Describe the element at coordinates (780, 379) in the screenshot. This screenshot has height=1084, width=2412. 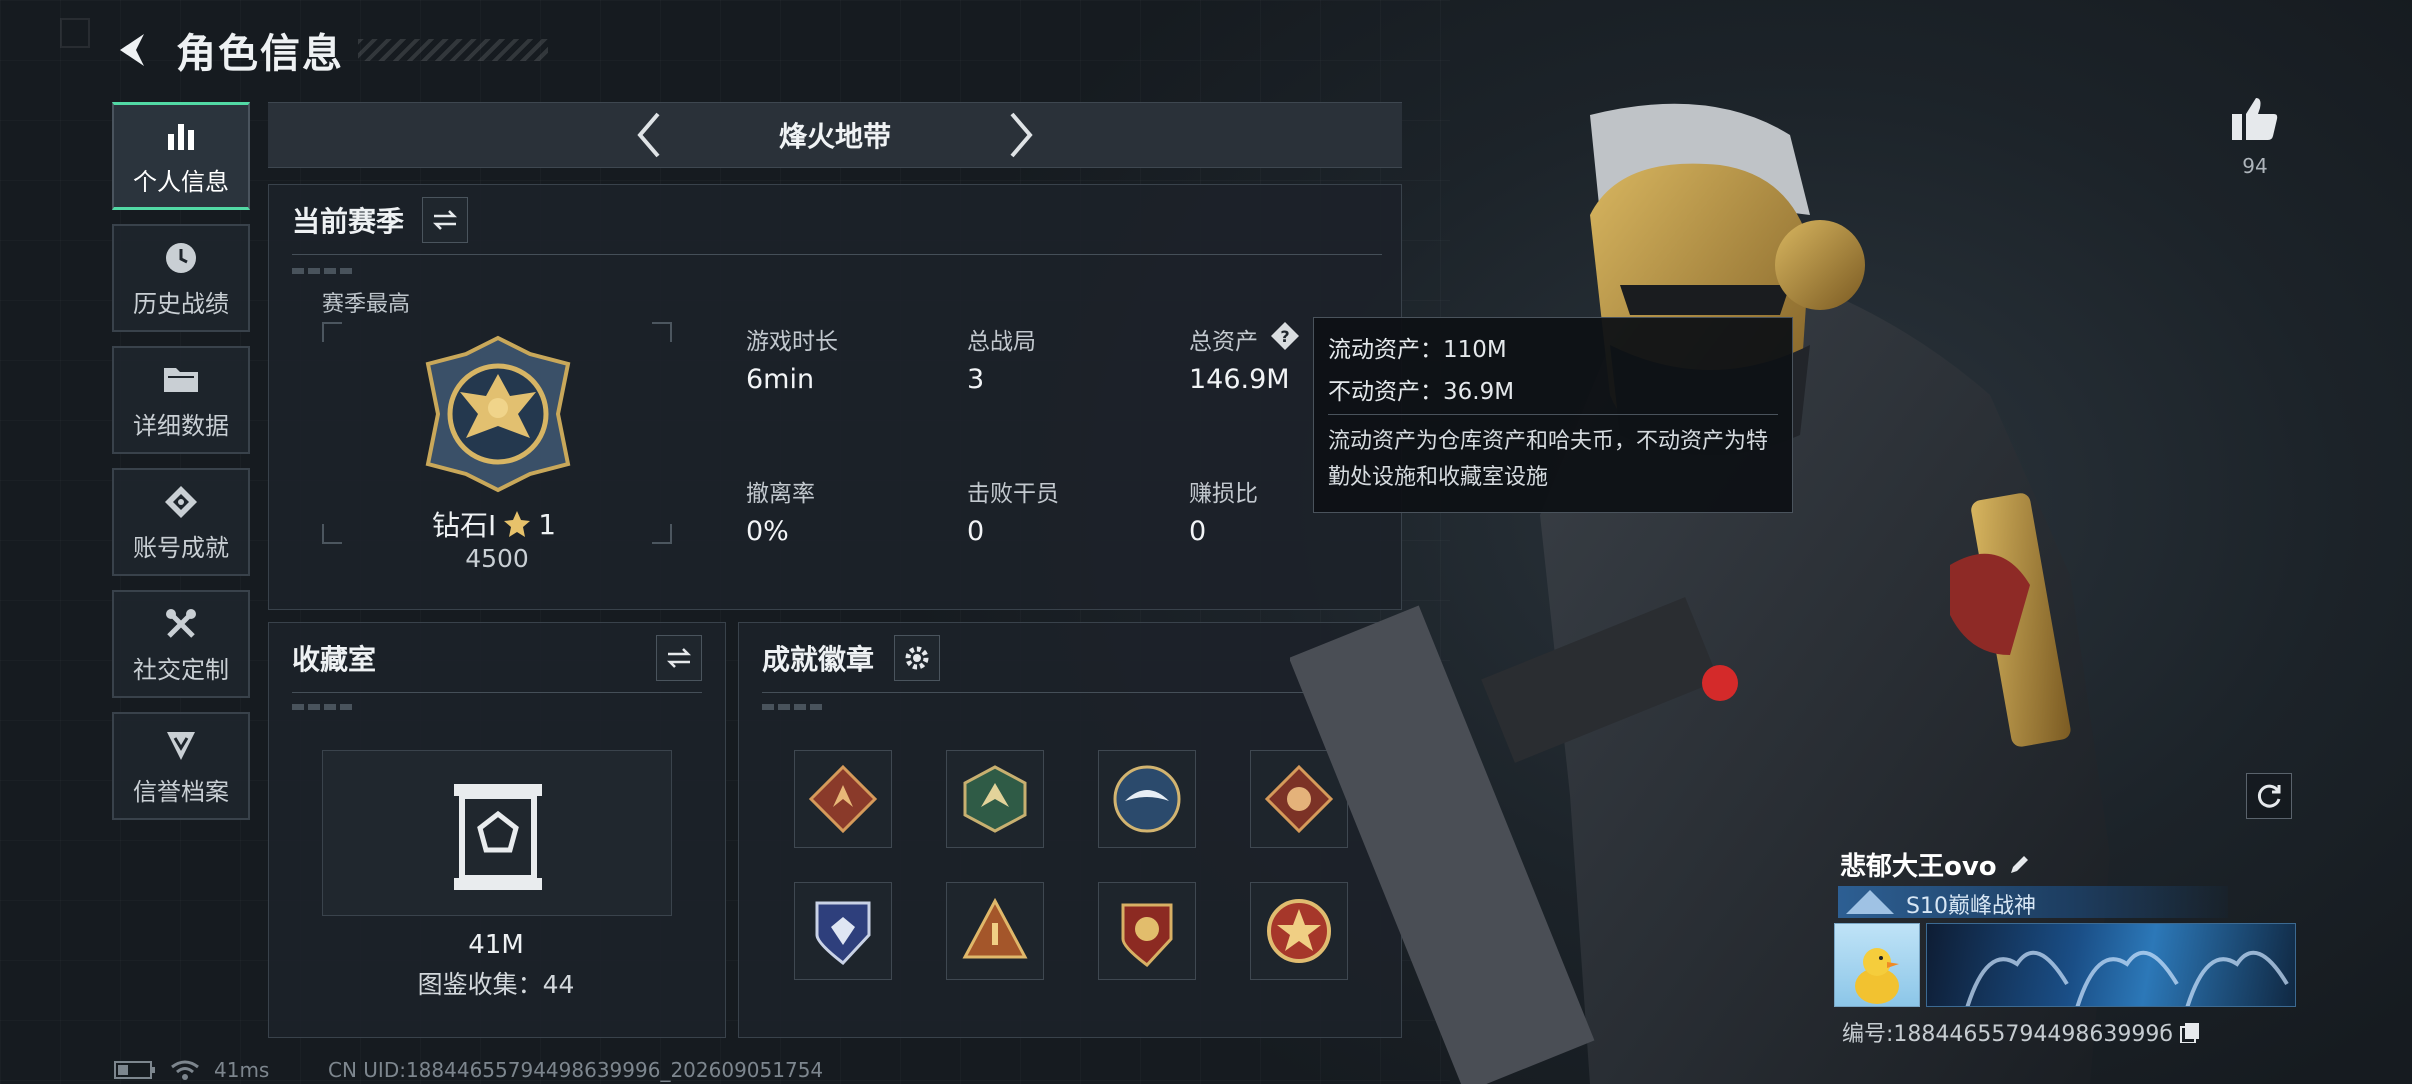
I see `stat-value-play-time: 6min` at that location.